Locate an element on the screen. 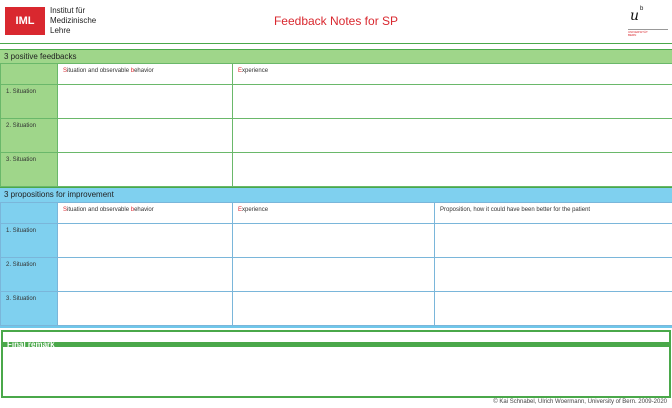 This screenshot has width=672, height=408. improvement-section-title: 3 propositions for improvement is located at coordinates (336, 195).